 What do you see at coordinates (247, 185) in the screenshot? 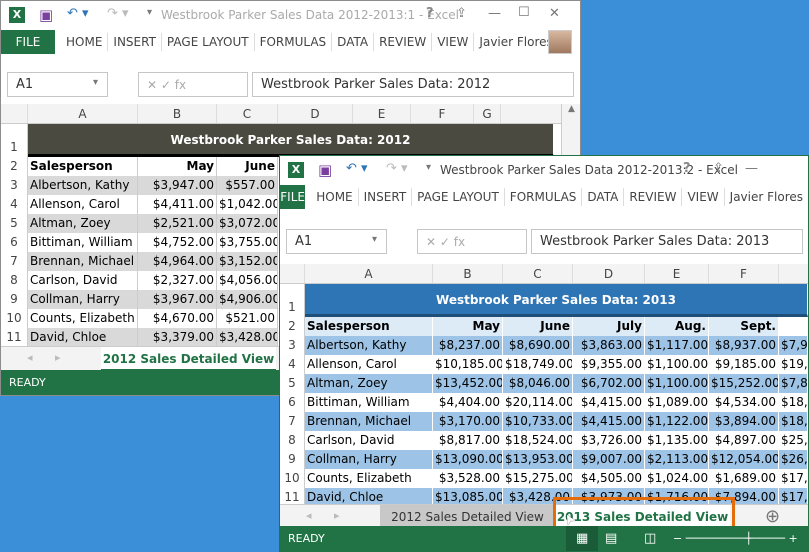
I see `cell-value: $557.00` at bounding box center [247, 185].